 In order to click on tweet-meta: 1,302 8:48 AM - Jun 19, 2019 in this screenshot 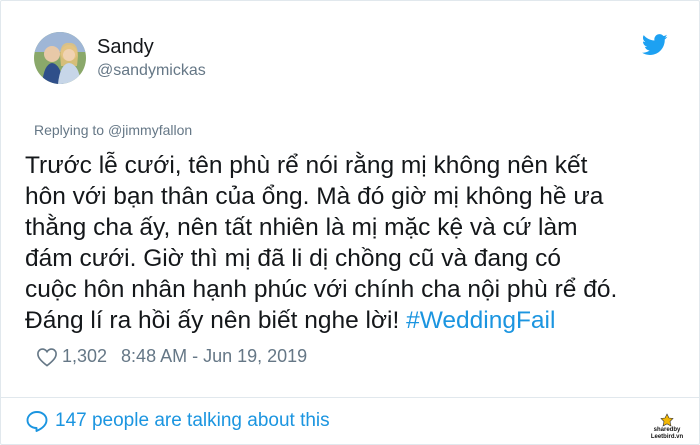, I will do `click(171, 356)`.